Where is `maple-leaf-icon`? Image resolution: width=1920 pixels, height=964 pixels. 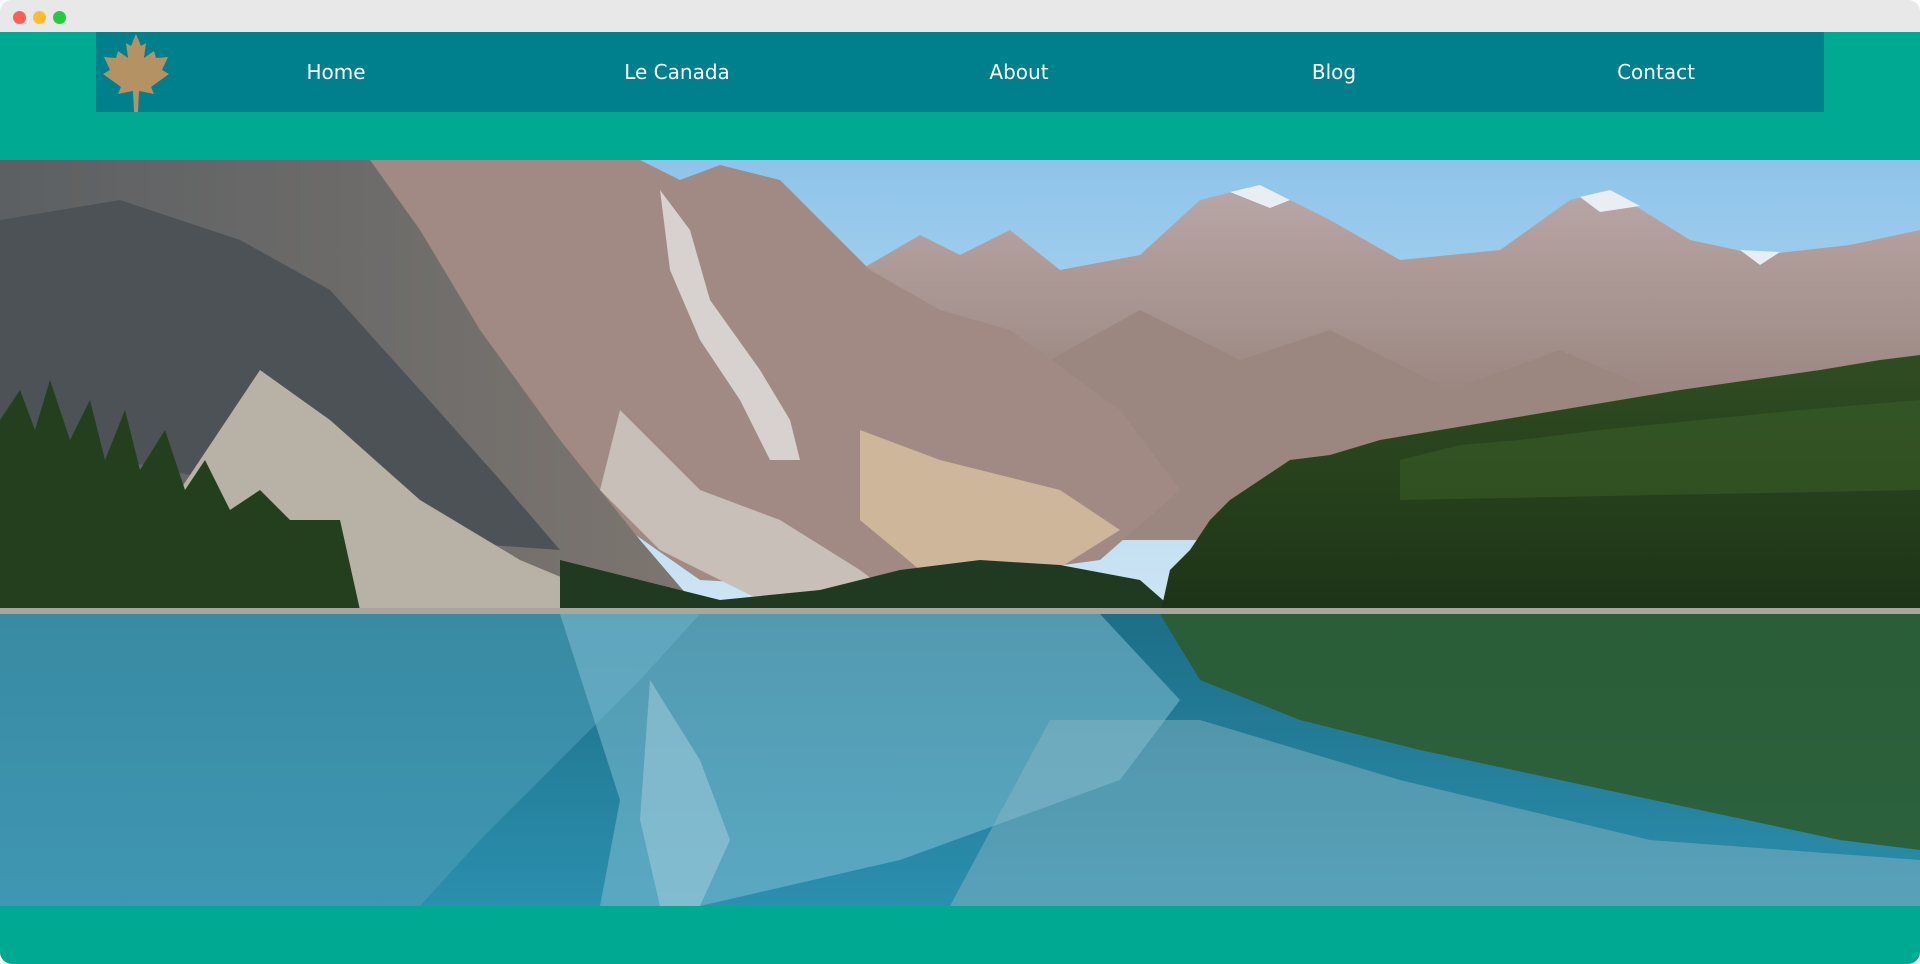
maple-leaf-icon is located at coordinates (136, 72).